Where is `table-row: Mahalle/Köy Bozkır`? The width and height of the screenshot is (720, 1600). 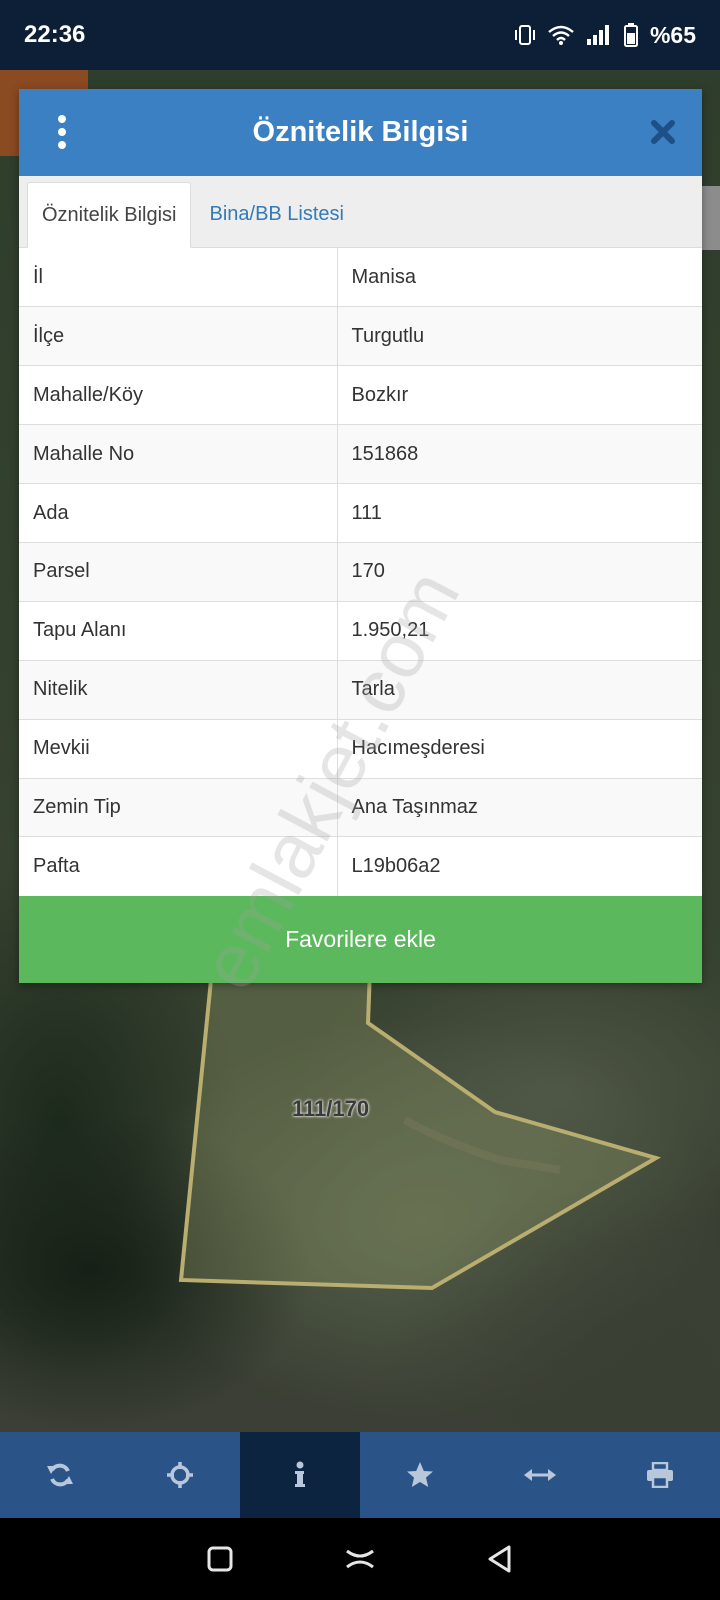
table-row: Mahalle/Köy Bozkır is located at coordinates (360, 395).